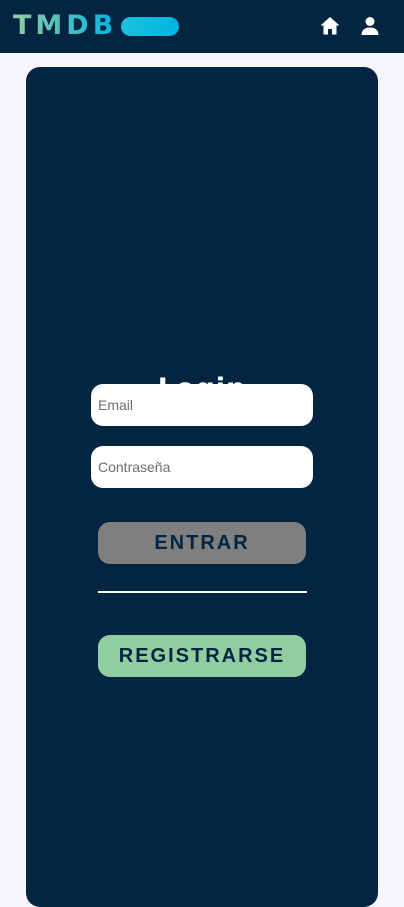  I want to click on tmdb-logo: TMDB, so click(96, 25).